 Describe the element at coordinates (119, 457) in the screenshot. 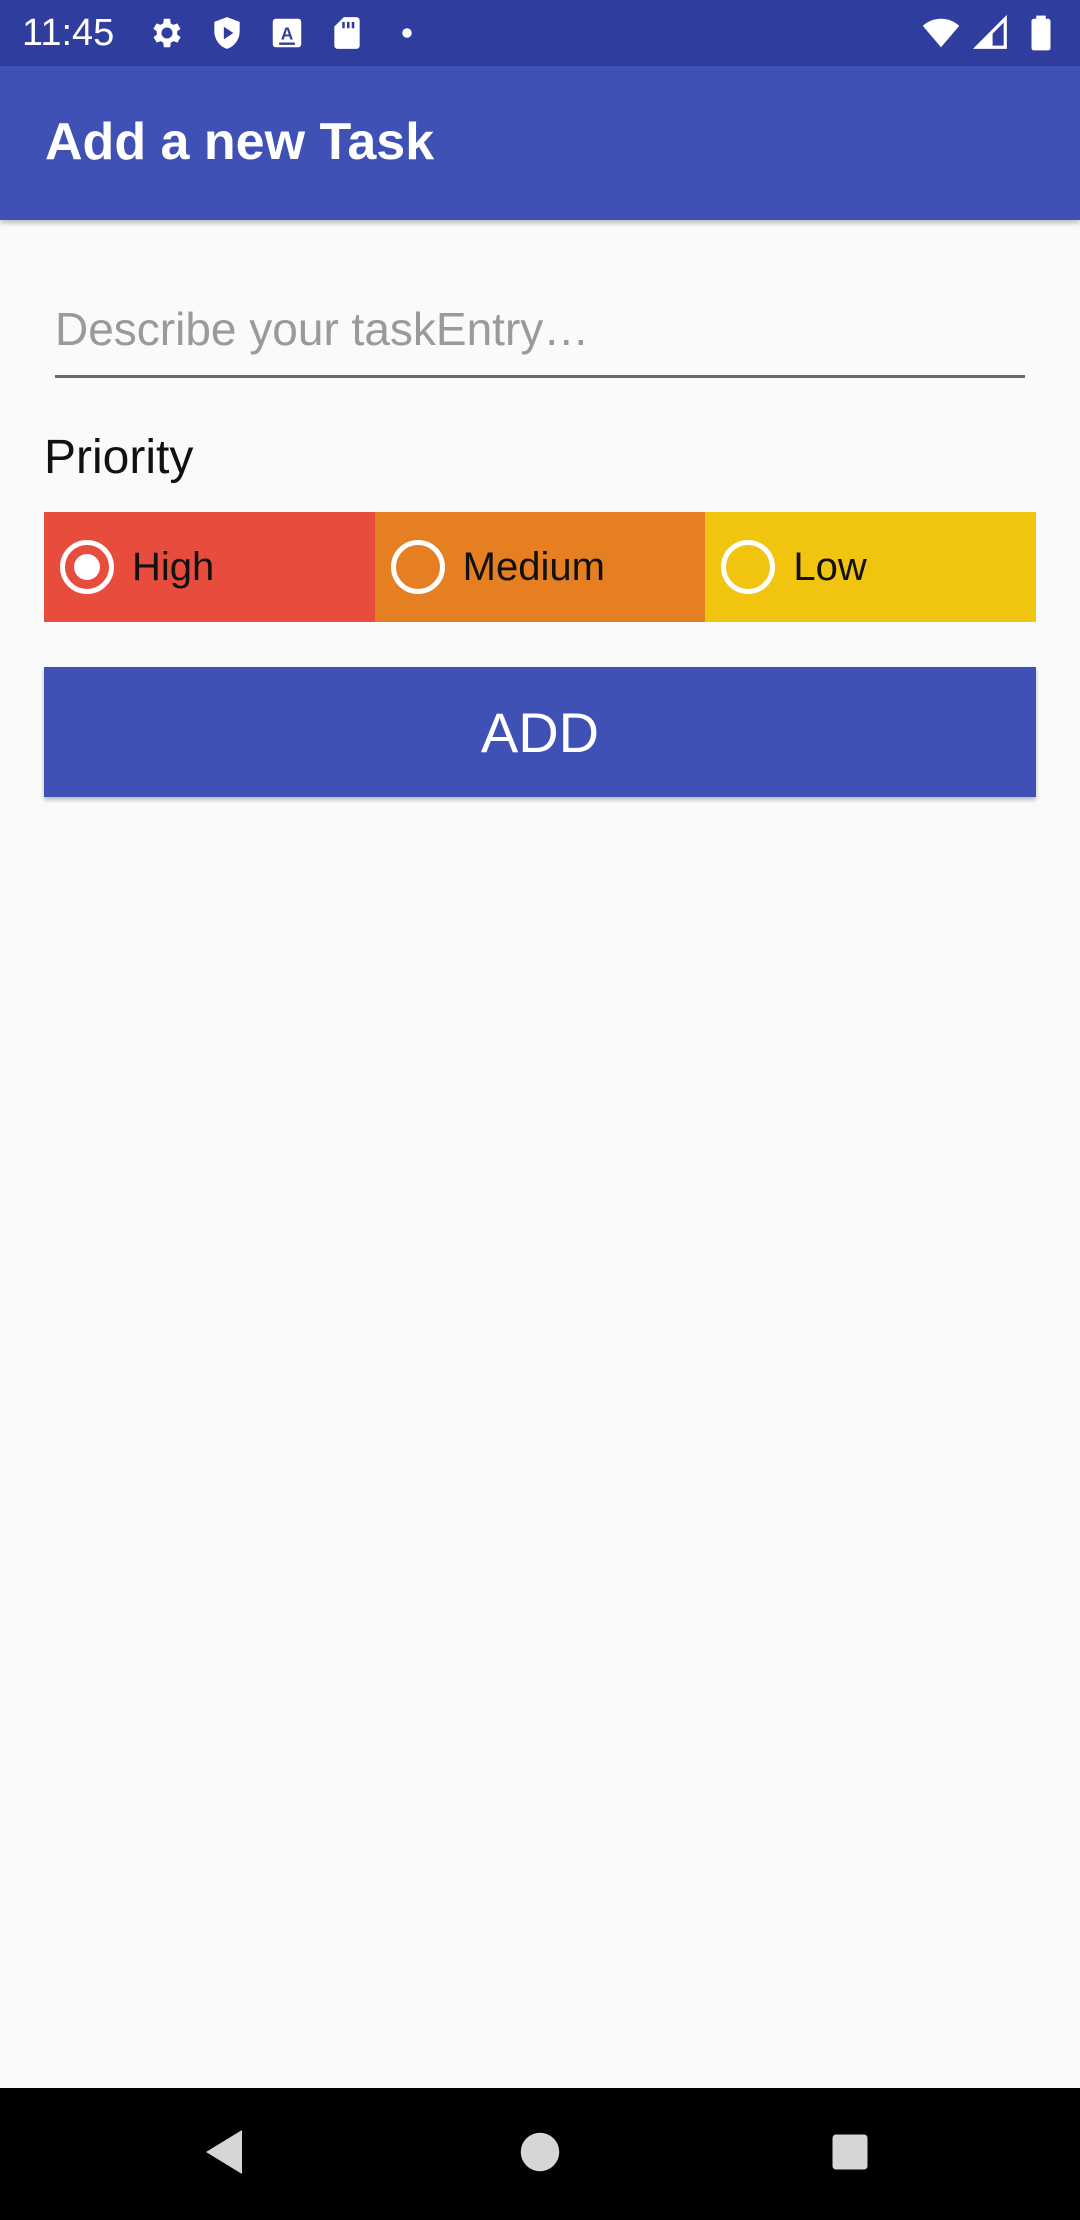

I see `priority-label: Priority` at that location.